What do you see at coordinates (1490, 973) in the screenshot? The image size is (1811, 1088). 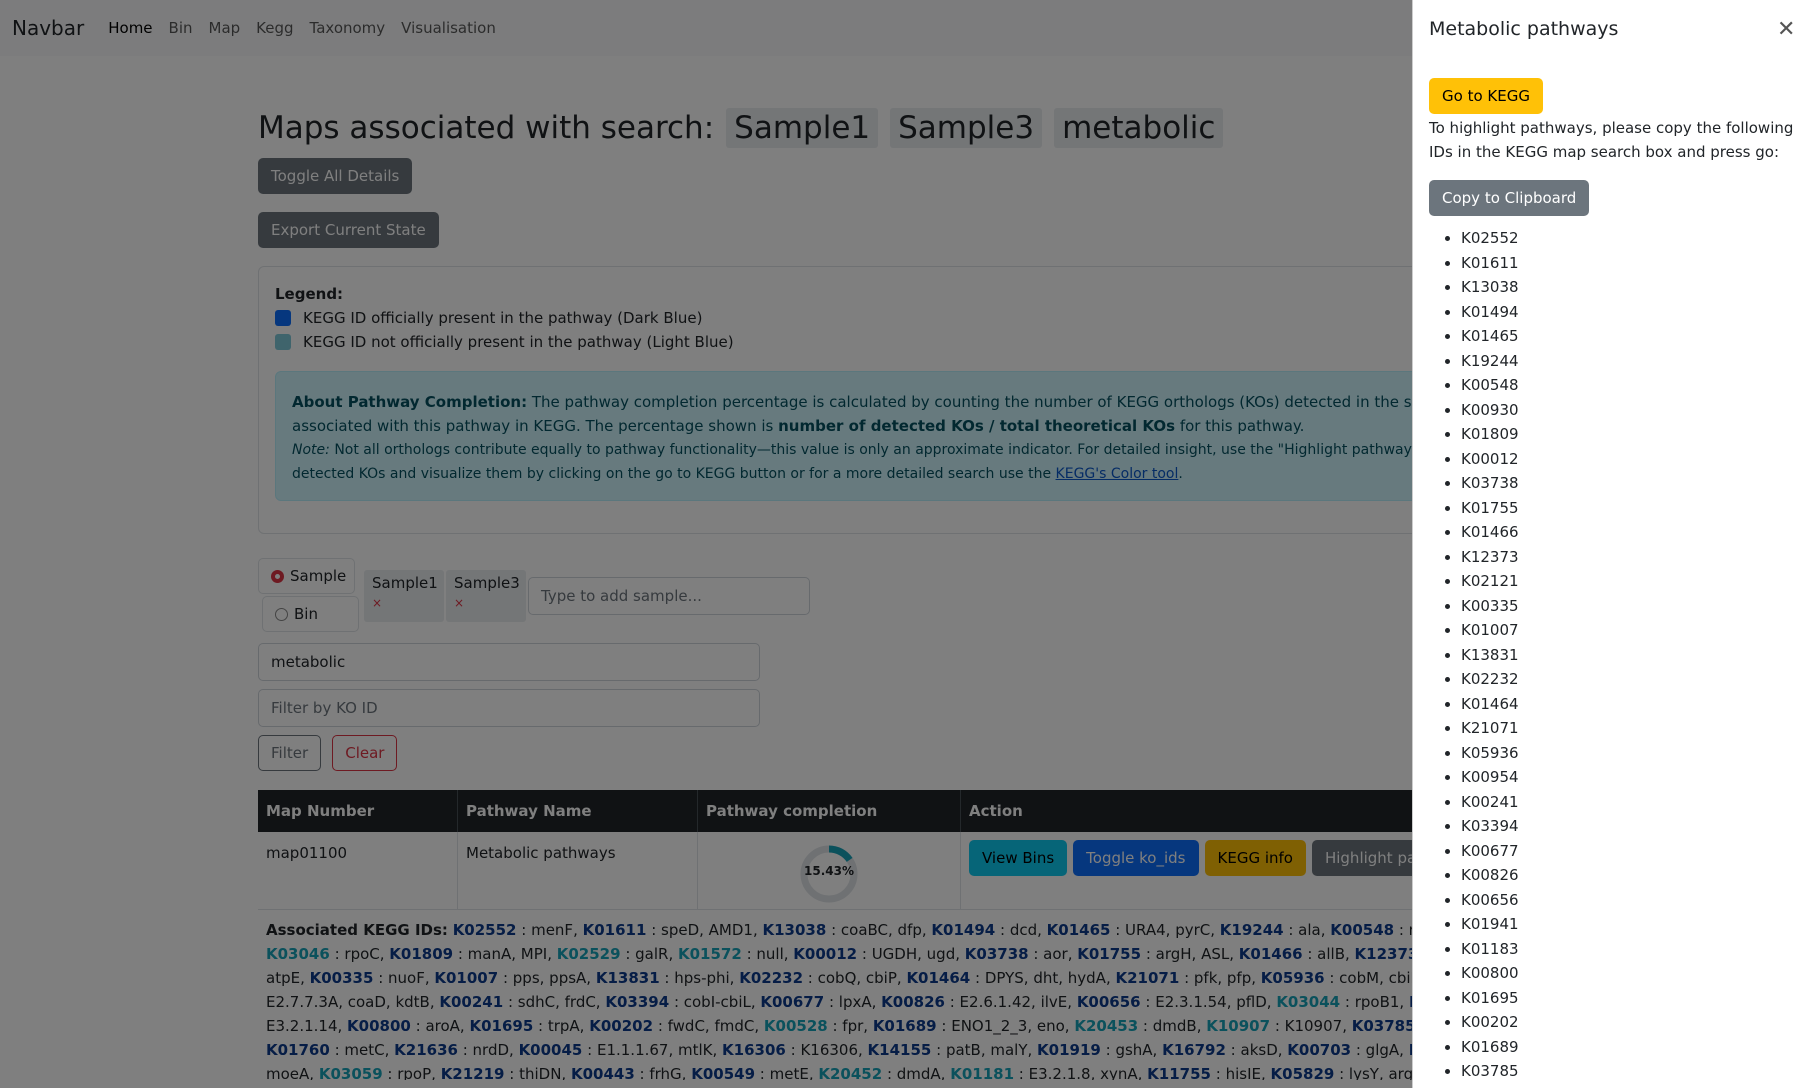 I see `ko-id-item: K00800` at bounding box center [1490, 973].